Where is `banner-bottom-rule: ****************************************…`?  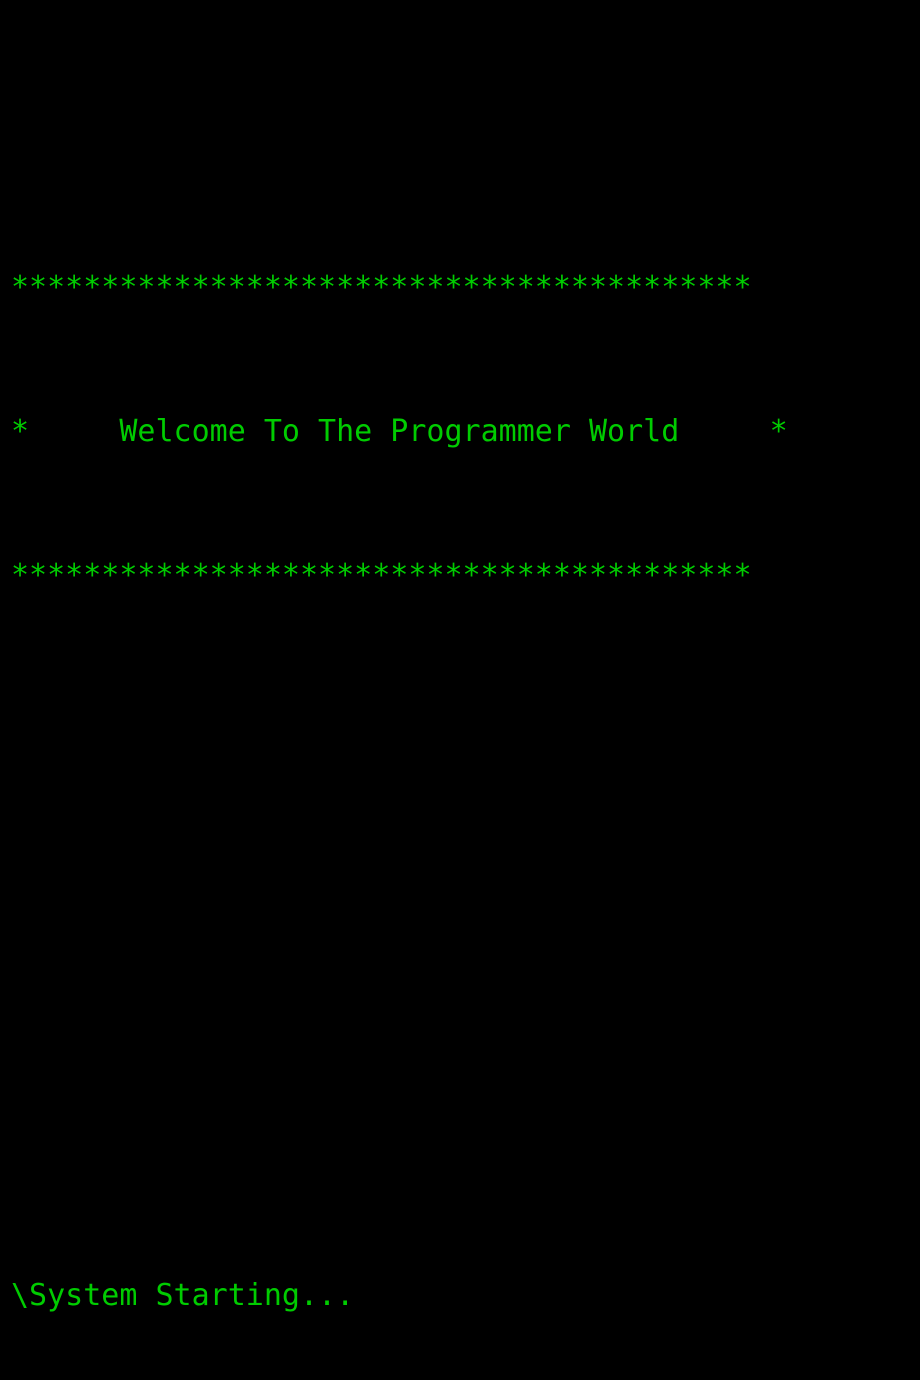
banner-bottom-rule: ****************************************… is located at coordinates (381, 575).